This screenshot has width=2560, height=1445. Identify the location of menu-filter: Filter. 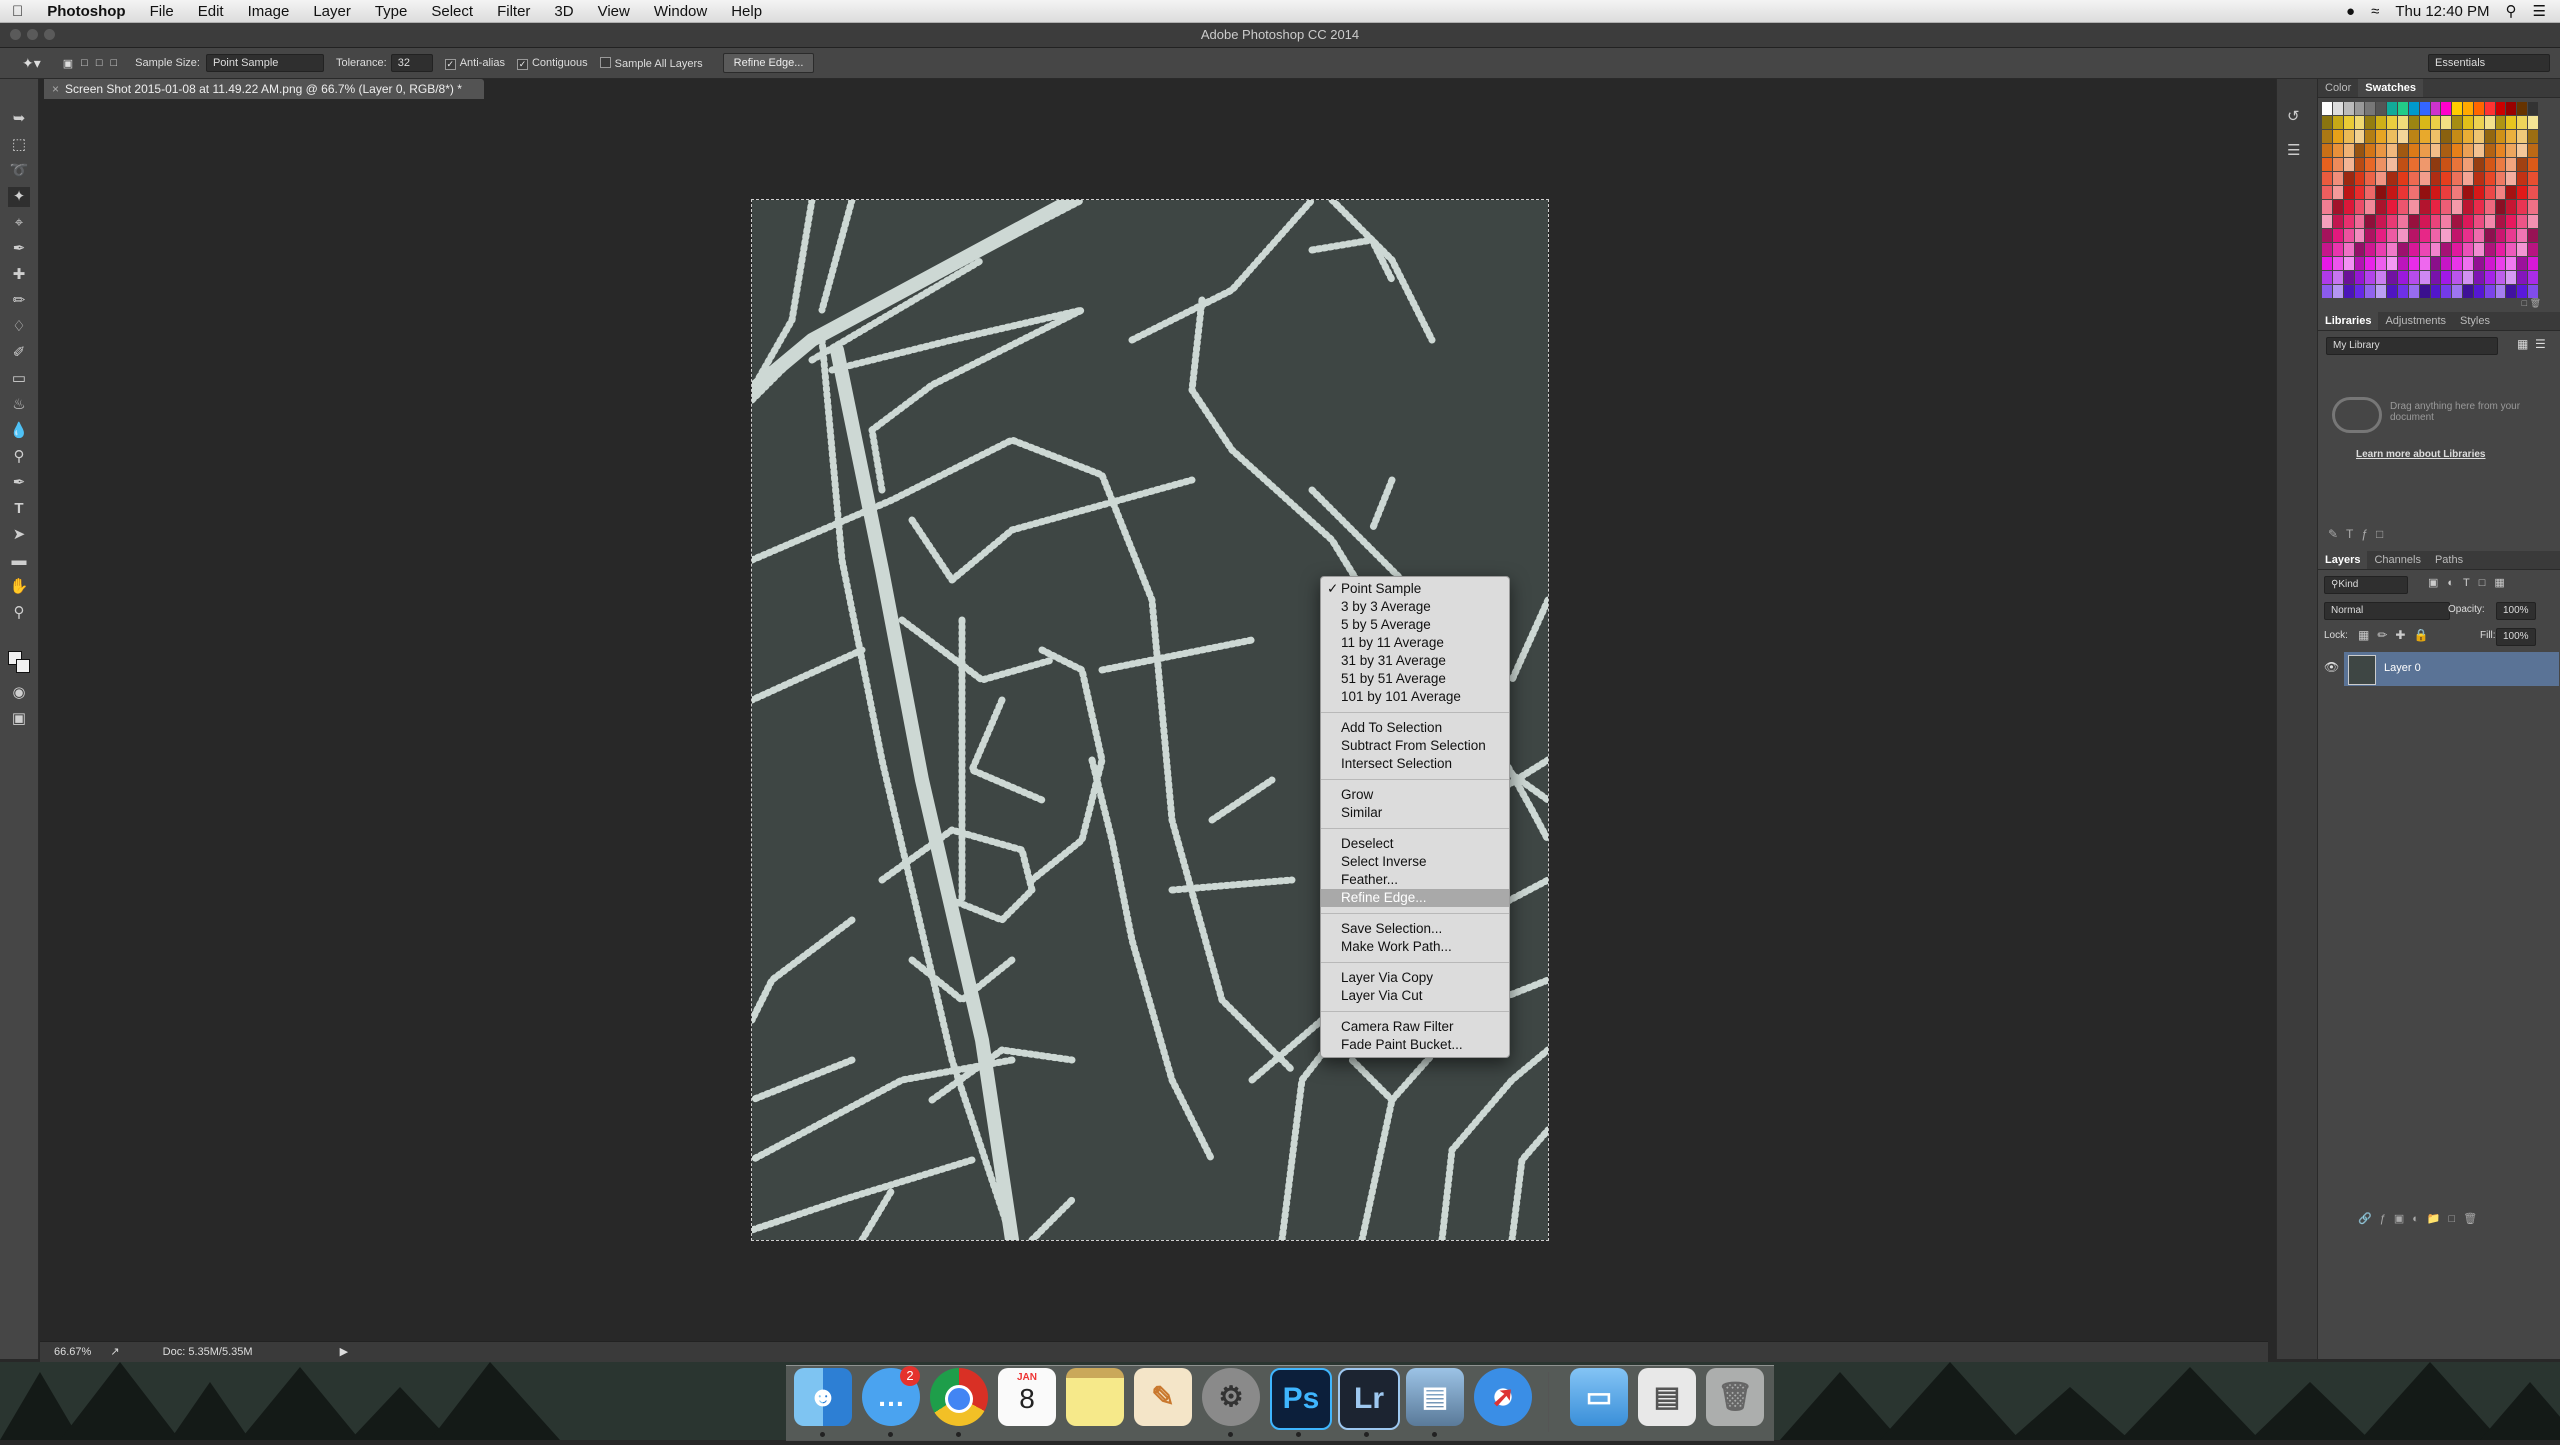
(513, 11).